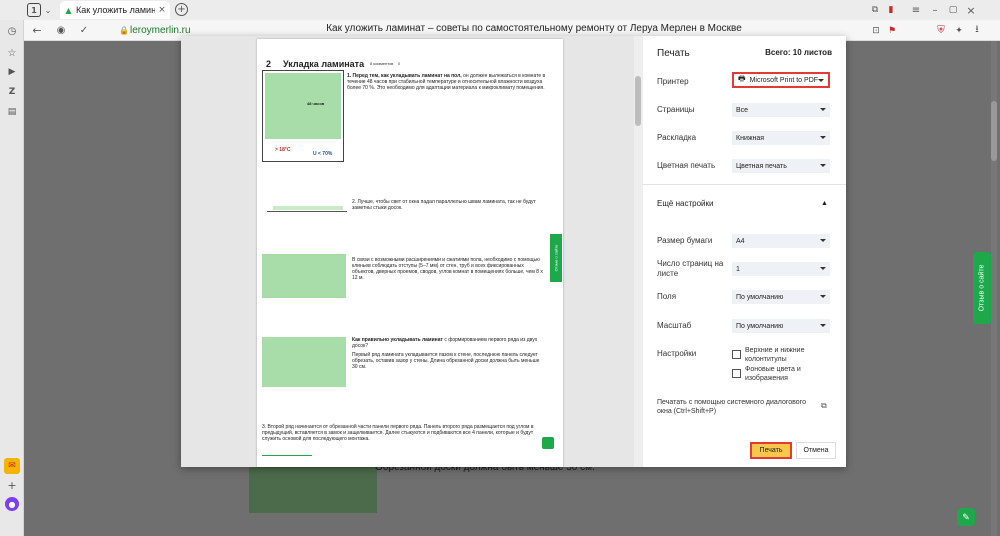  What do you see at coordinates (824, 203) in the screenshot?
I see `chevron-up-icon: ▲` at bounding box center [824, 203].